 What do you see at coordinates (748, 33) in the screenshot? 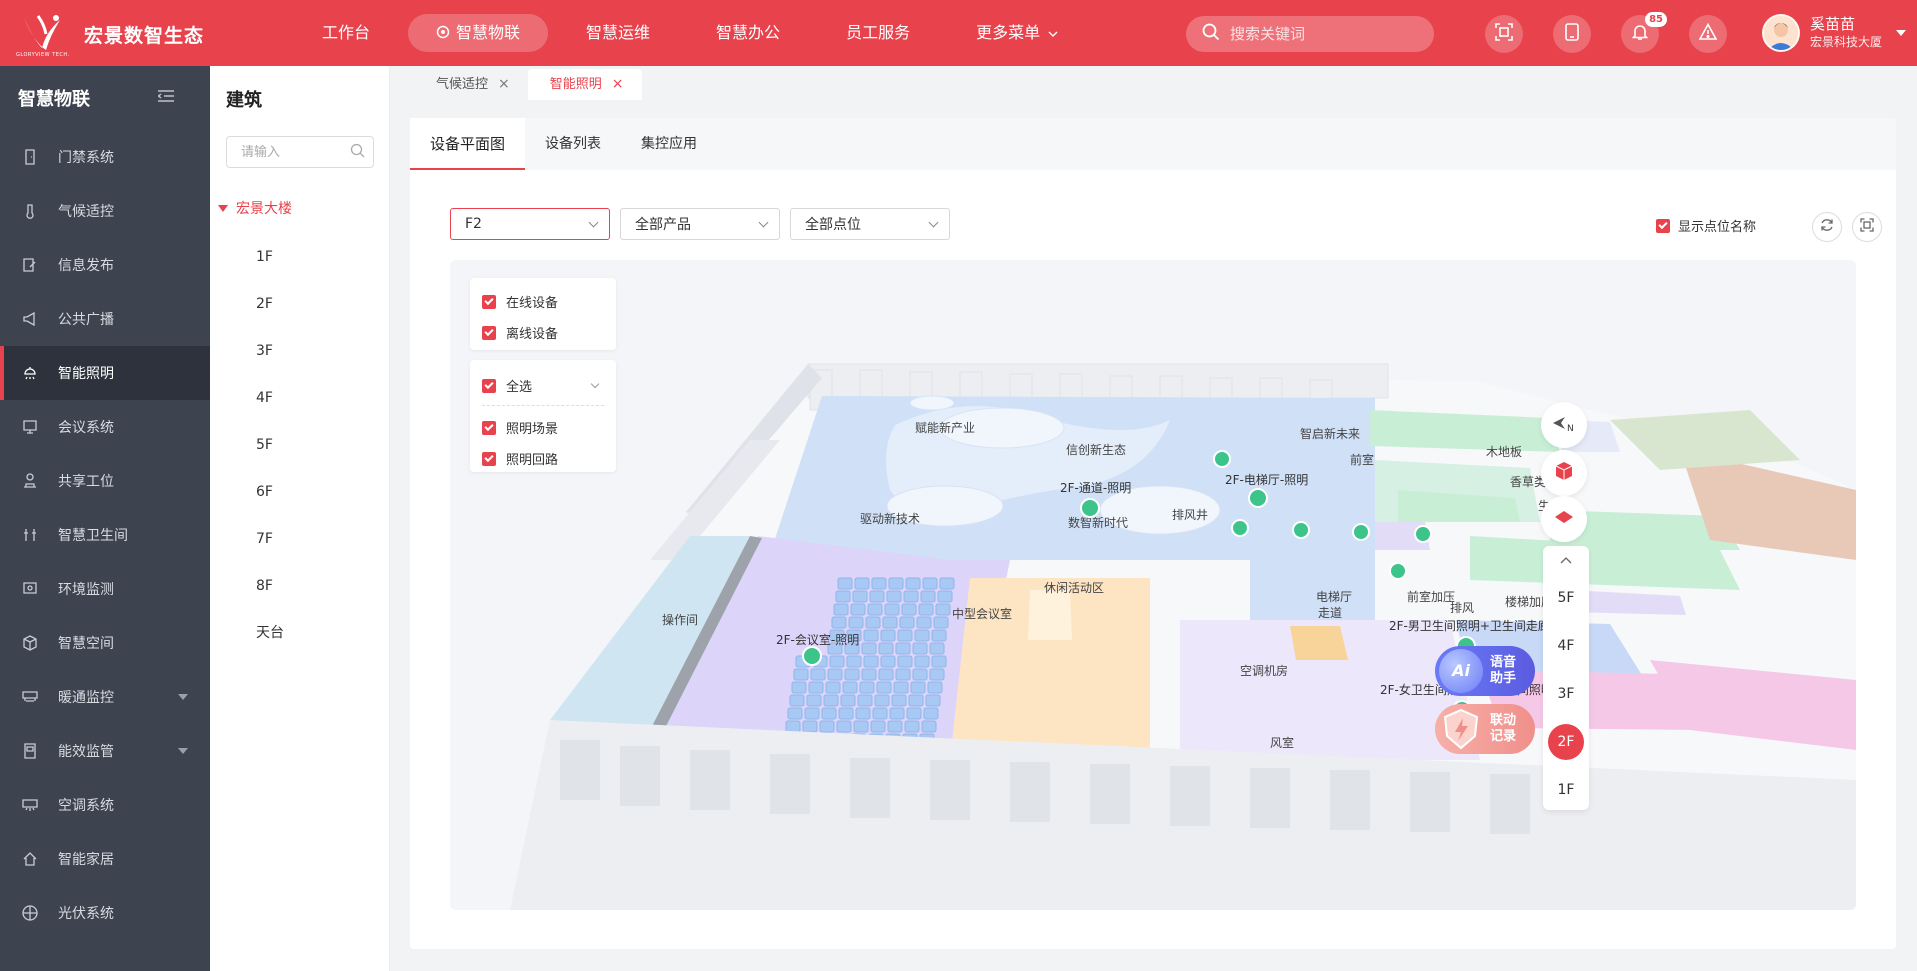
I see `nav-item-3: 智慧办公` at bounding box center [748, 33].